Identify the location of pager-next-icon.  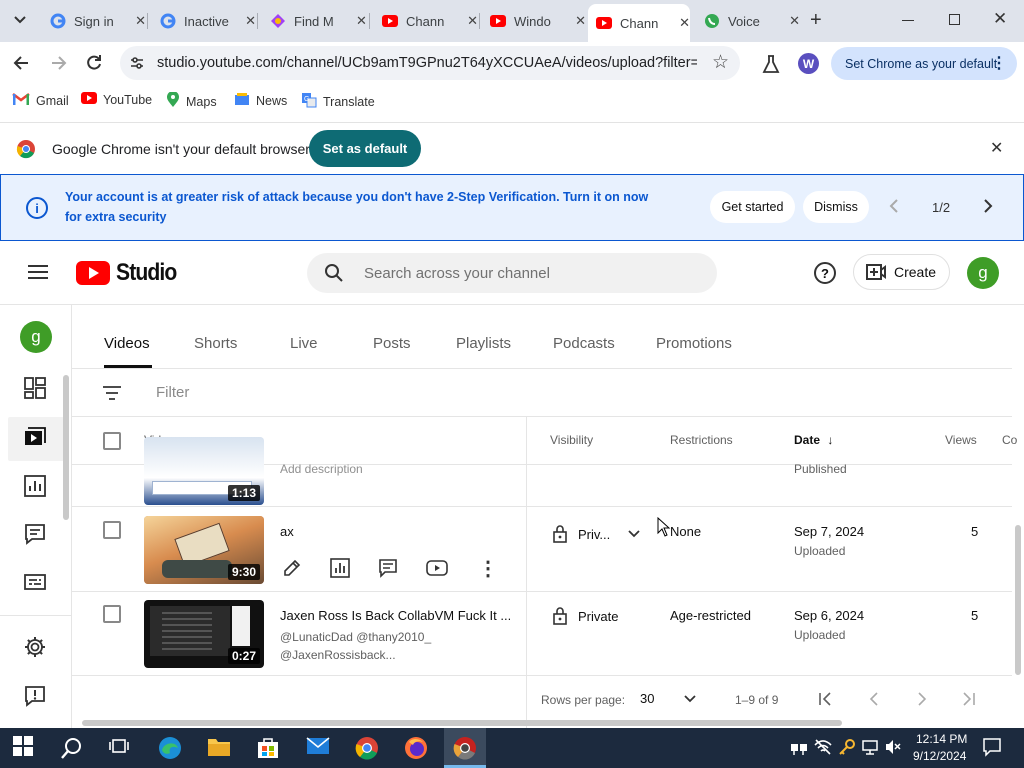
(988, 208).